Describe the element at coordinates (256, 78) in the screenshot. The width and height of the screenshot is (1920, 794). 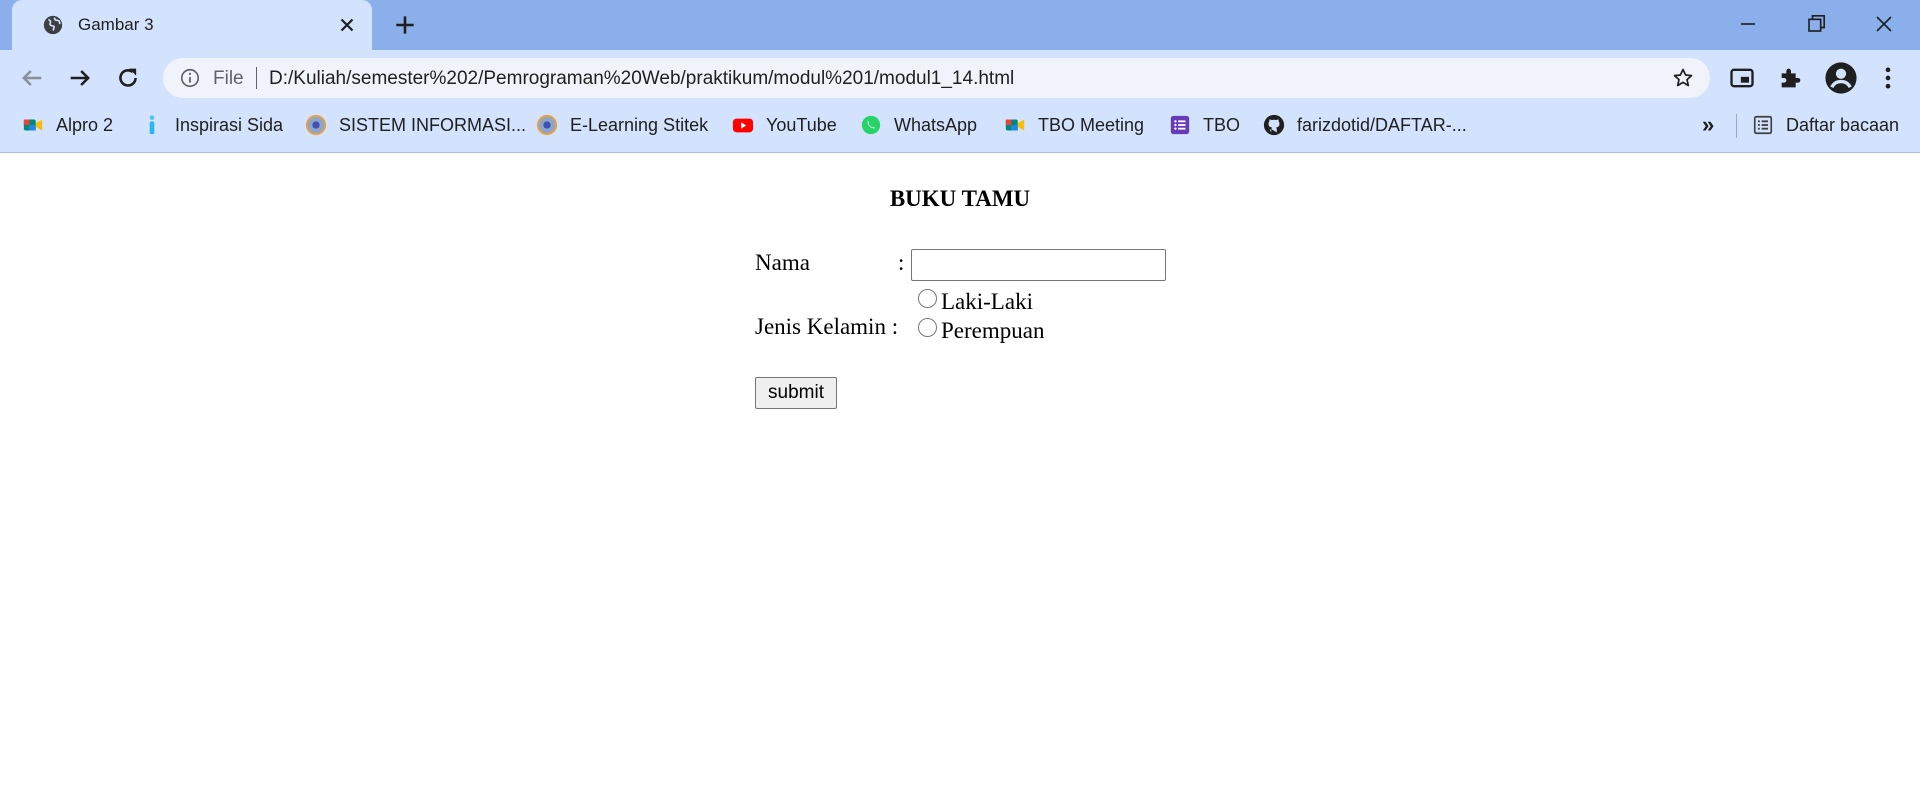
I see `omnibox-separator` at that location.